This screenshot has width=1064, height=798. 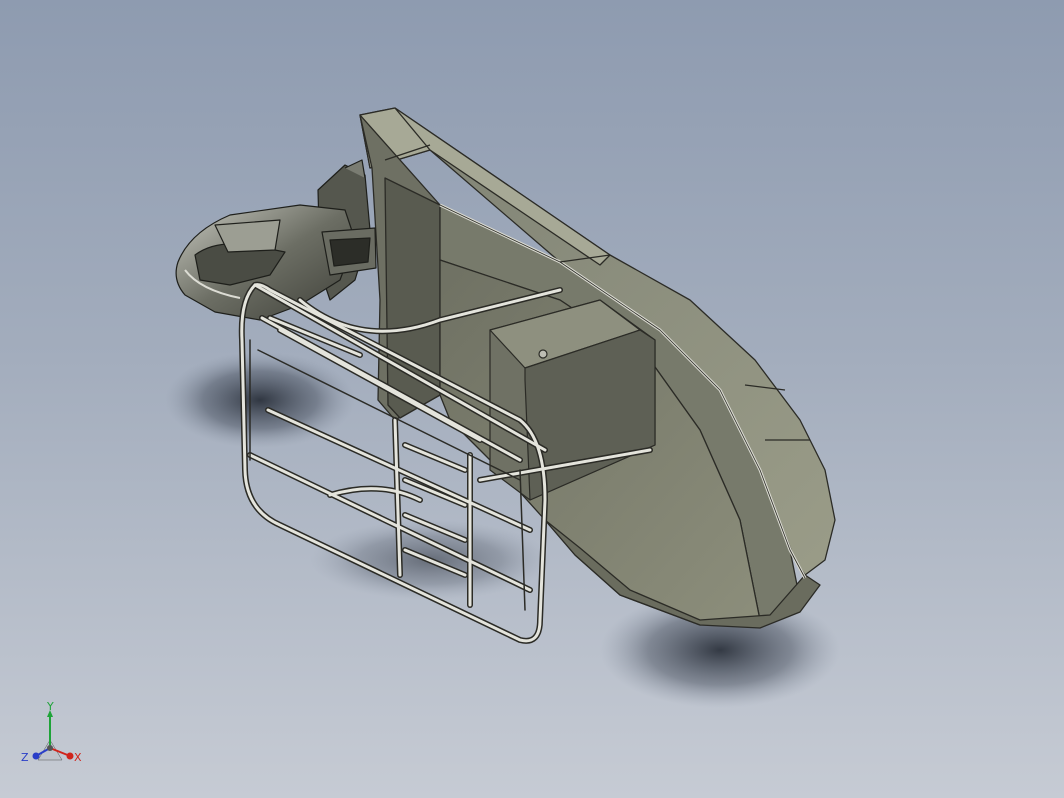 What do you see at coordinates (53, 735) in the screenshot?
I see `axis-triad: Y X Z` at bounding box center [53, 735].